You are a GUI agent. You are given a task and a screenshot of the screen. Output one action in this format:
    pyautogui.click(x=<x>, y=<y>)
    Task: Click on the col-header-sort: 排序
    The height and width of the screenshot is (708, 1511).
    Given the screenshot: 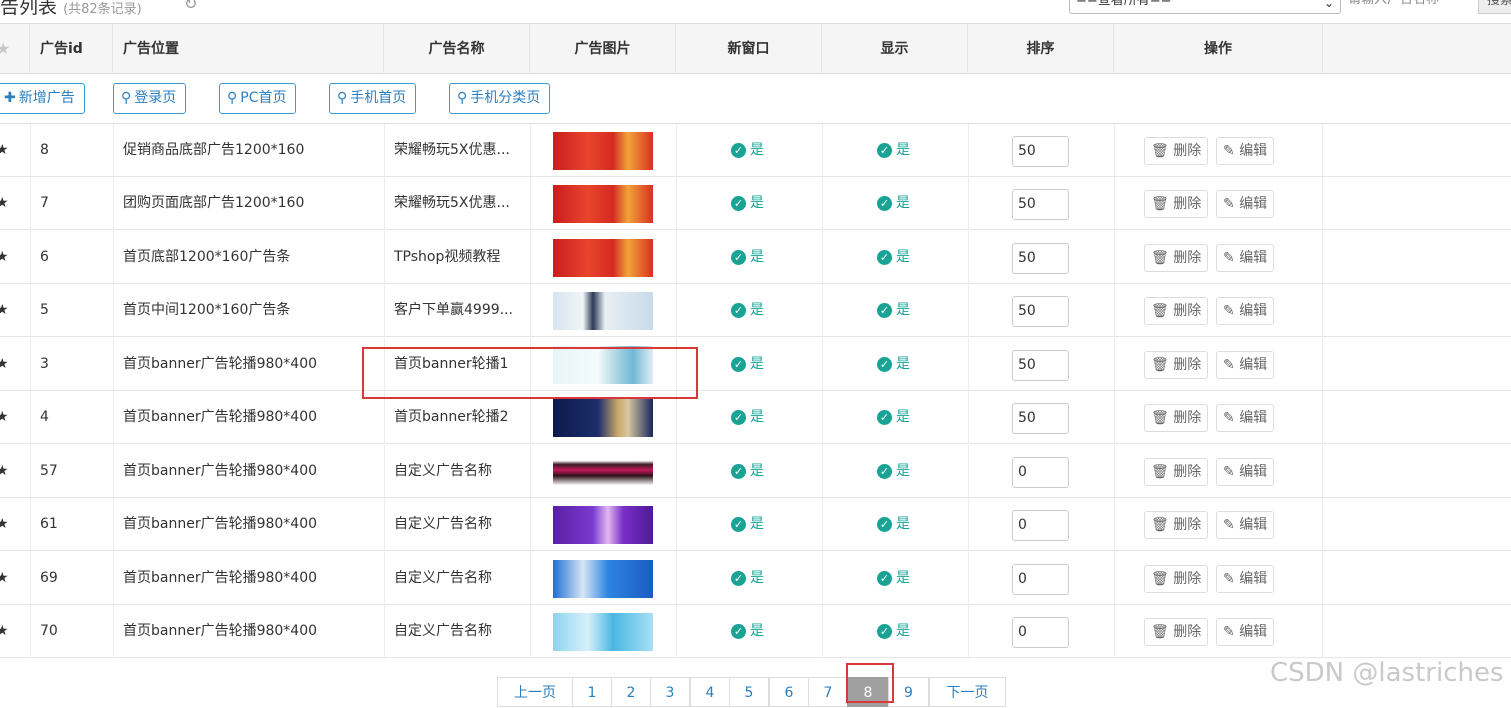 What is the action you would take?
    pyautogui.click(x=1041, y=49)
    